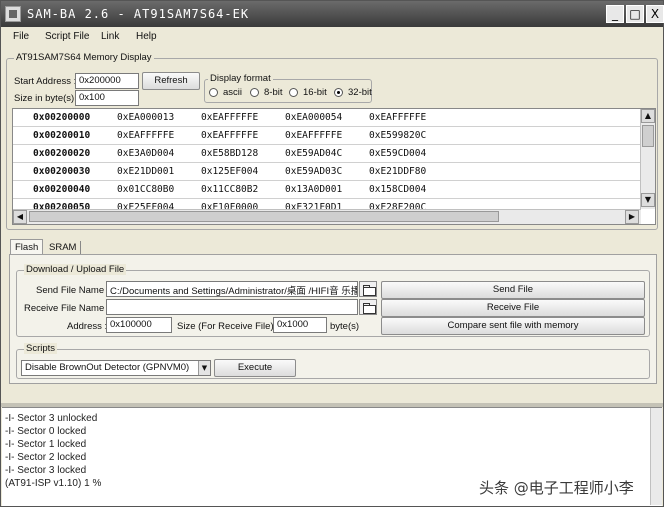  I want to click on download-upload-title: Download / Upload File, so click(75, 269).